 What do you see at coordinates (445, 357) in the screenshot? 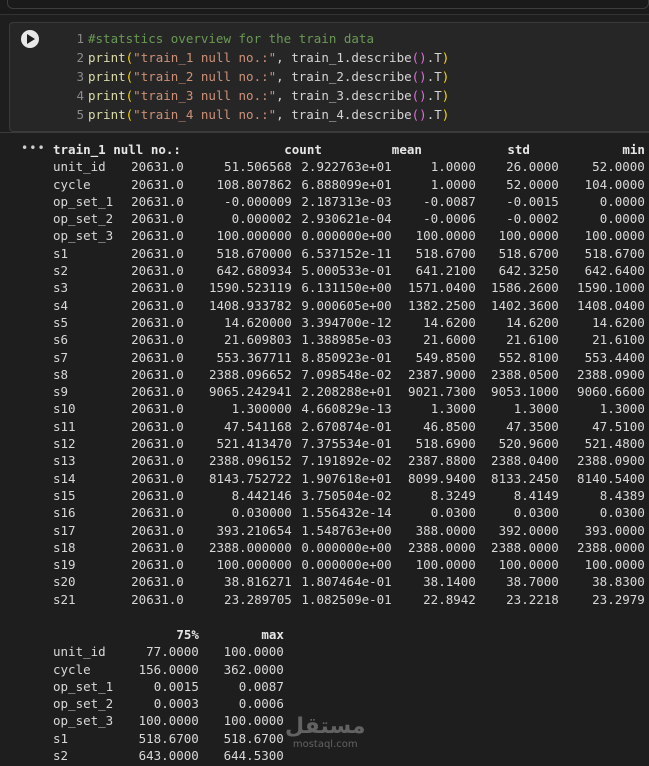
I see `table-cell: 549.8500` at bounding box center [445, 357].